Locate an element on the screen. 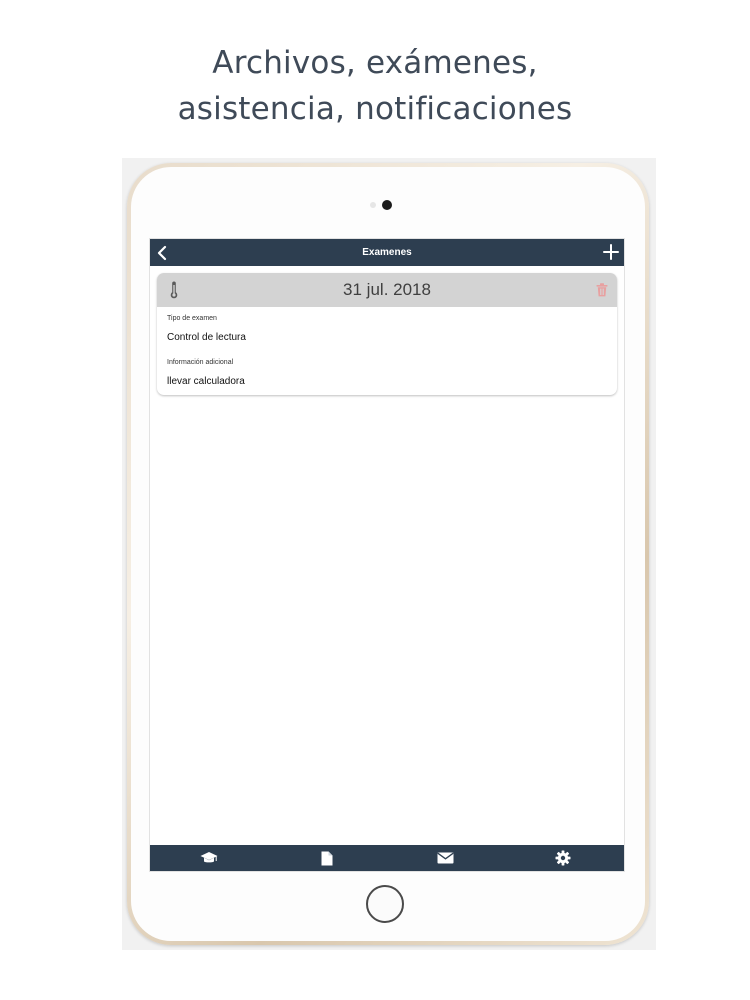 This screenshot has width=750, height=1000. trash-icon is located at coordinates (602, 290).